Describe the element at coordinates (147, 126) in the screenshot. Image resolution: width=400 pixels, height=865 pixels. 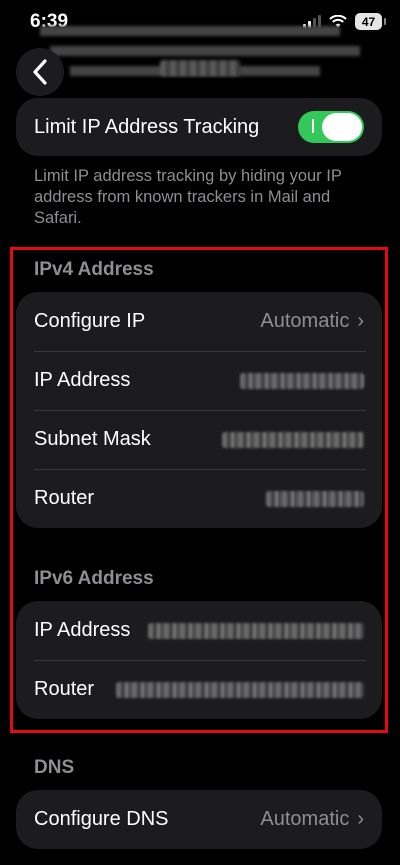
I see `limit-ip-label: Limit IP Address Tracking` at that location.